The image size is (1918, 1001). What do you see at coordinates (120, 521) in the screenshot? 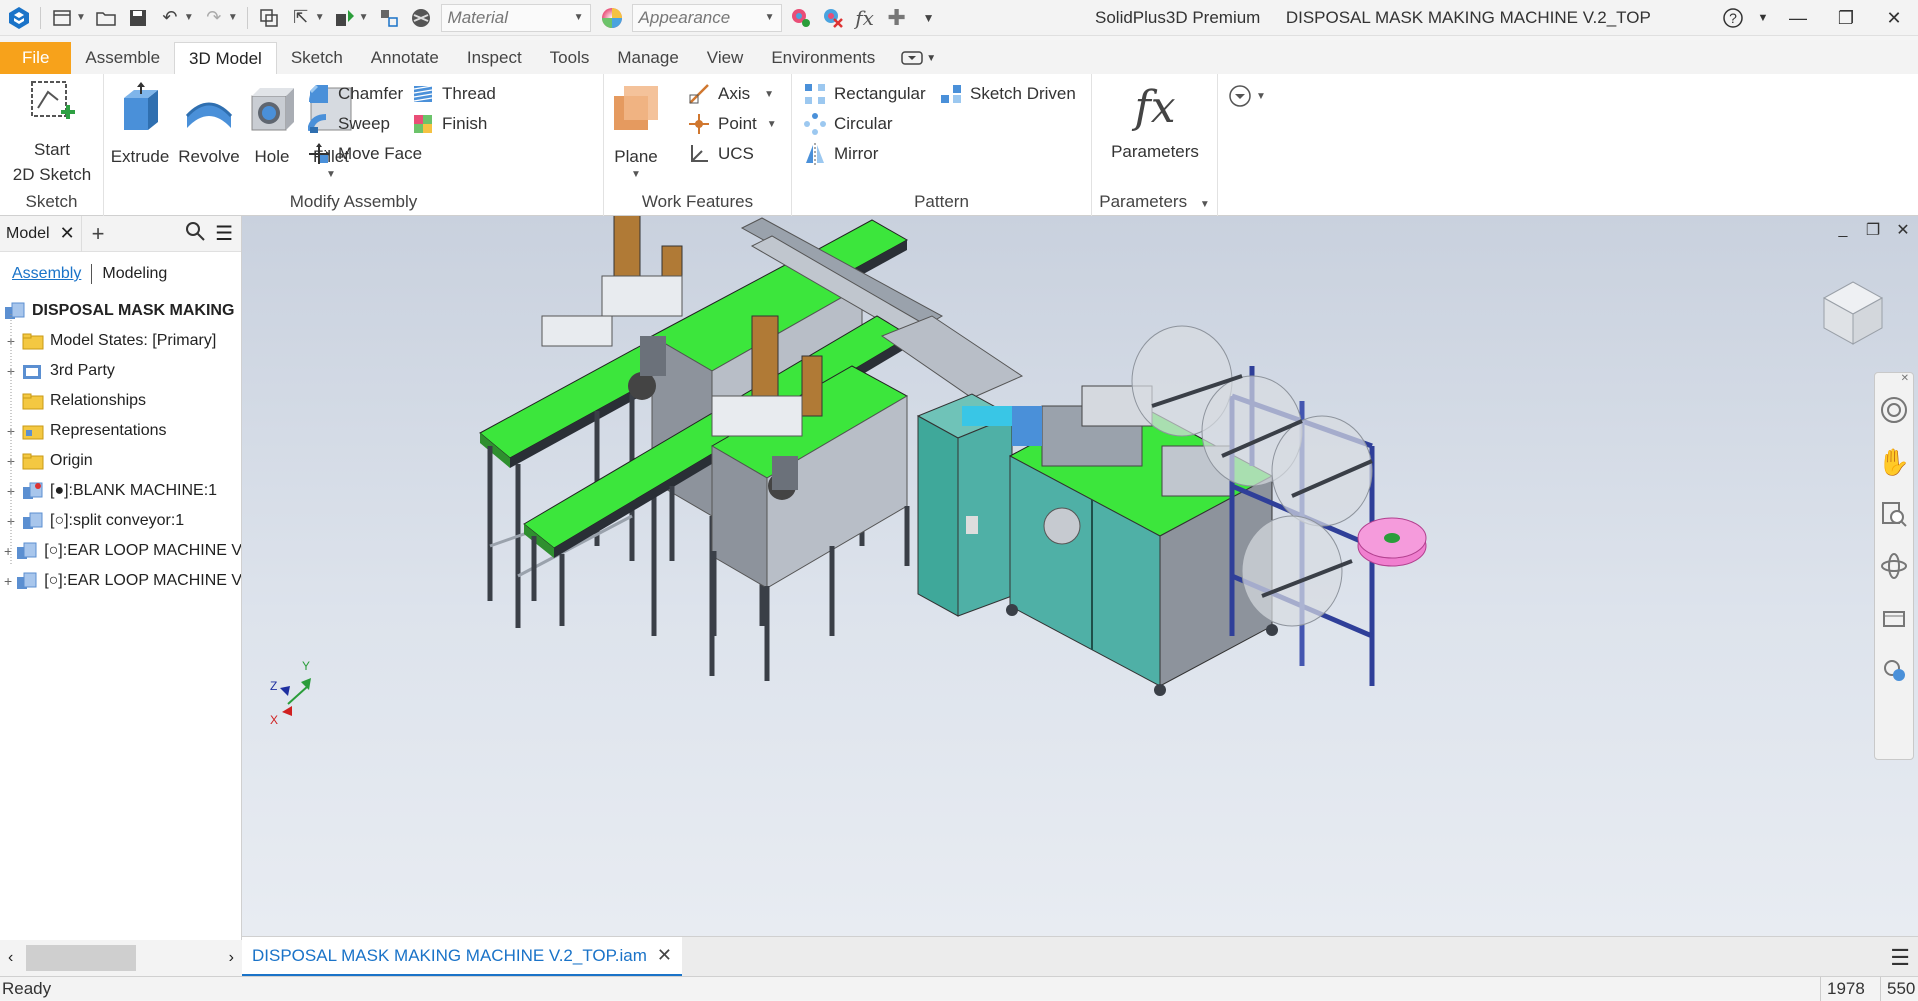
I see `tree-item: + [○]:split conveyor:1` at bounding box center [120, 521].